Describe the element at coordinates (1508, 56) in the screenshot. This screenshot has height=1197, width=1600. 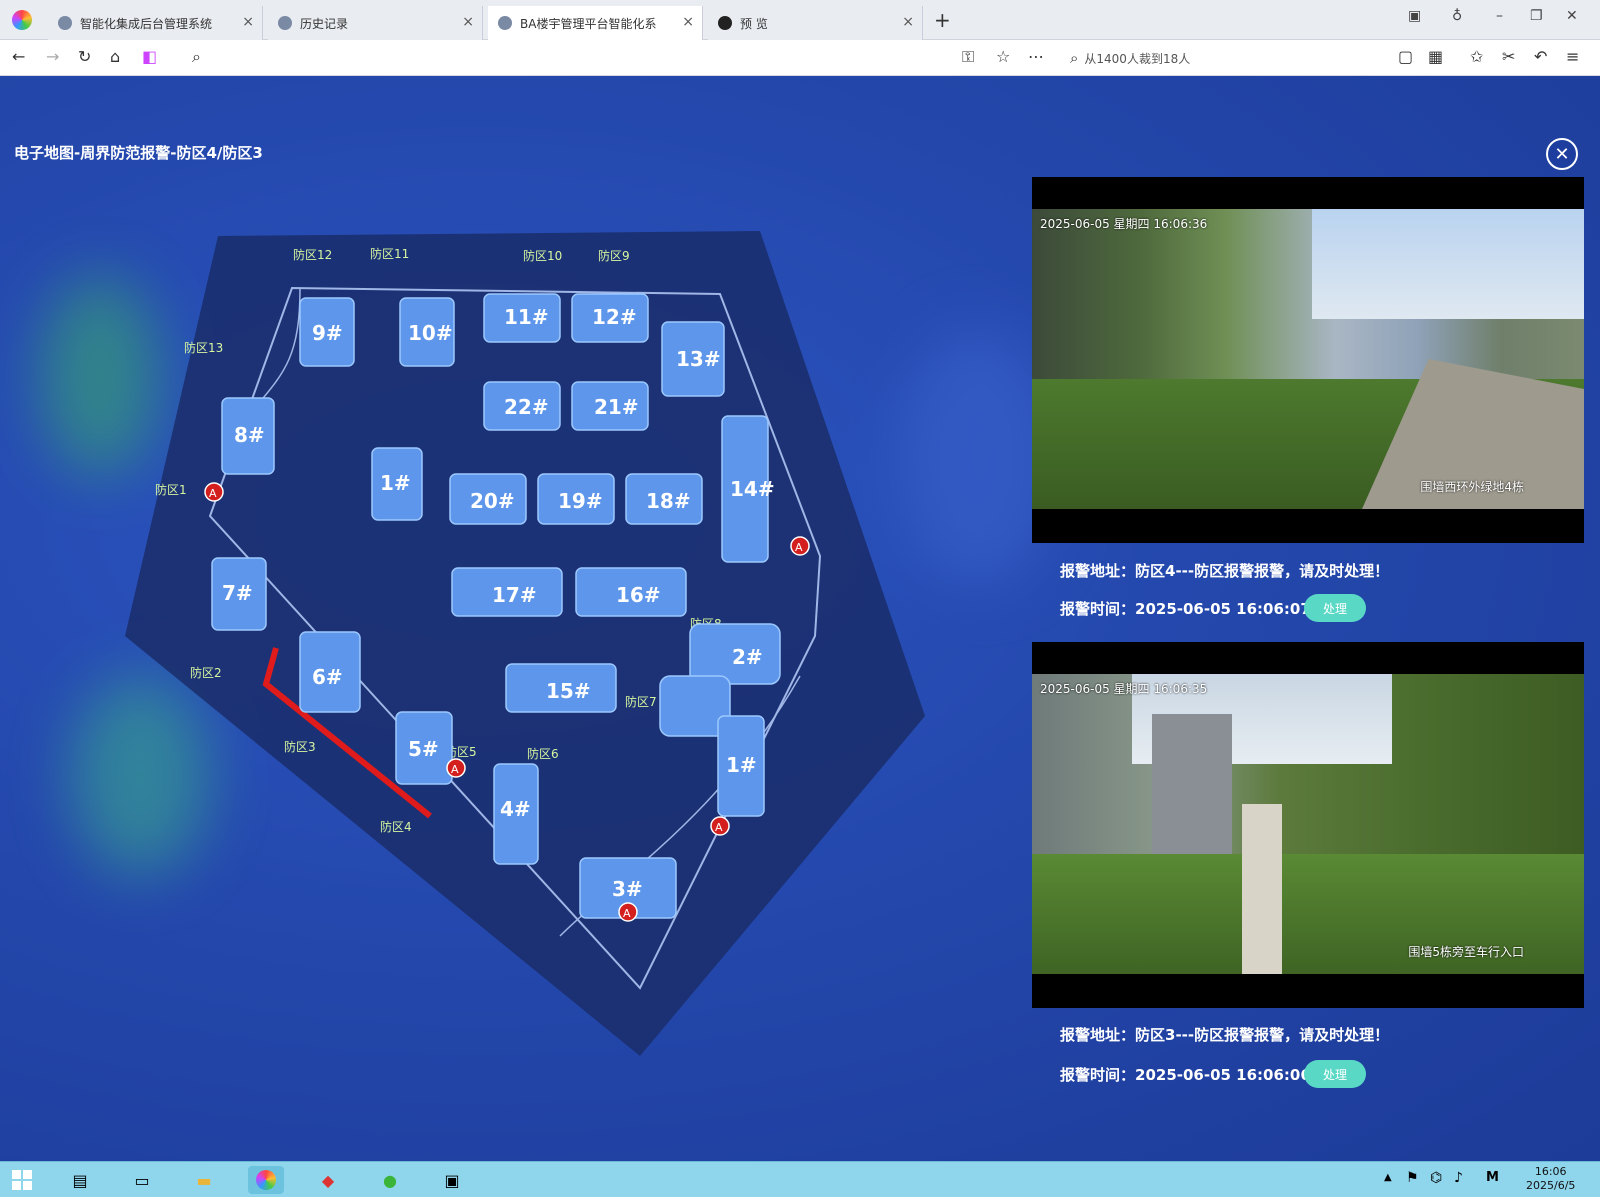
I see `screenshot-icon: ✂` at that location.